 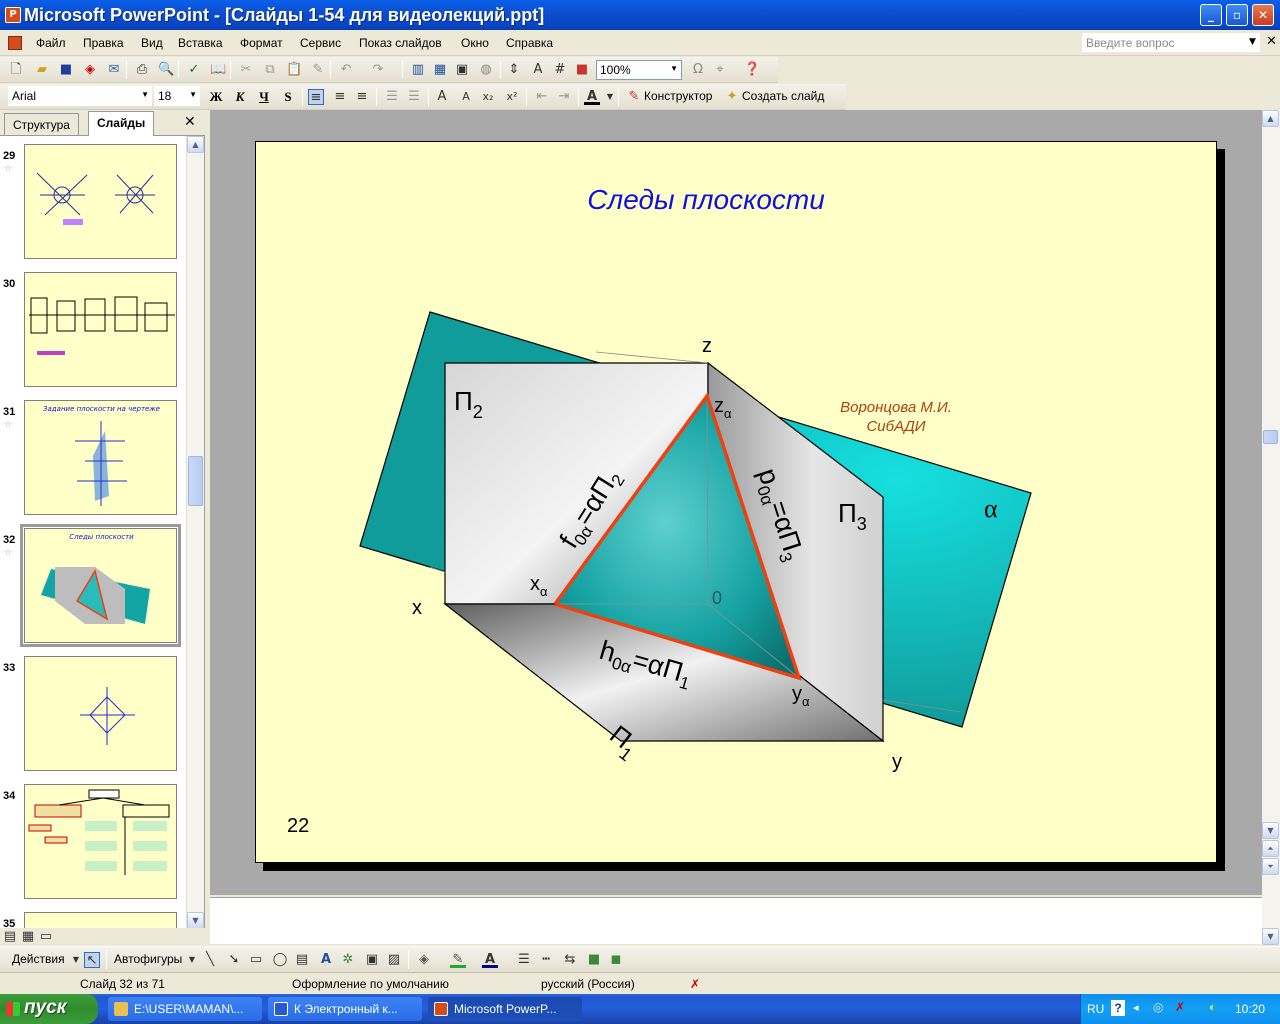 I want to click on tray-arrow-icon: ◂, so click(x=1136, y=1007).